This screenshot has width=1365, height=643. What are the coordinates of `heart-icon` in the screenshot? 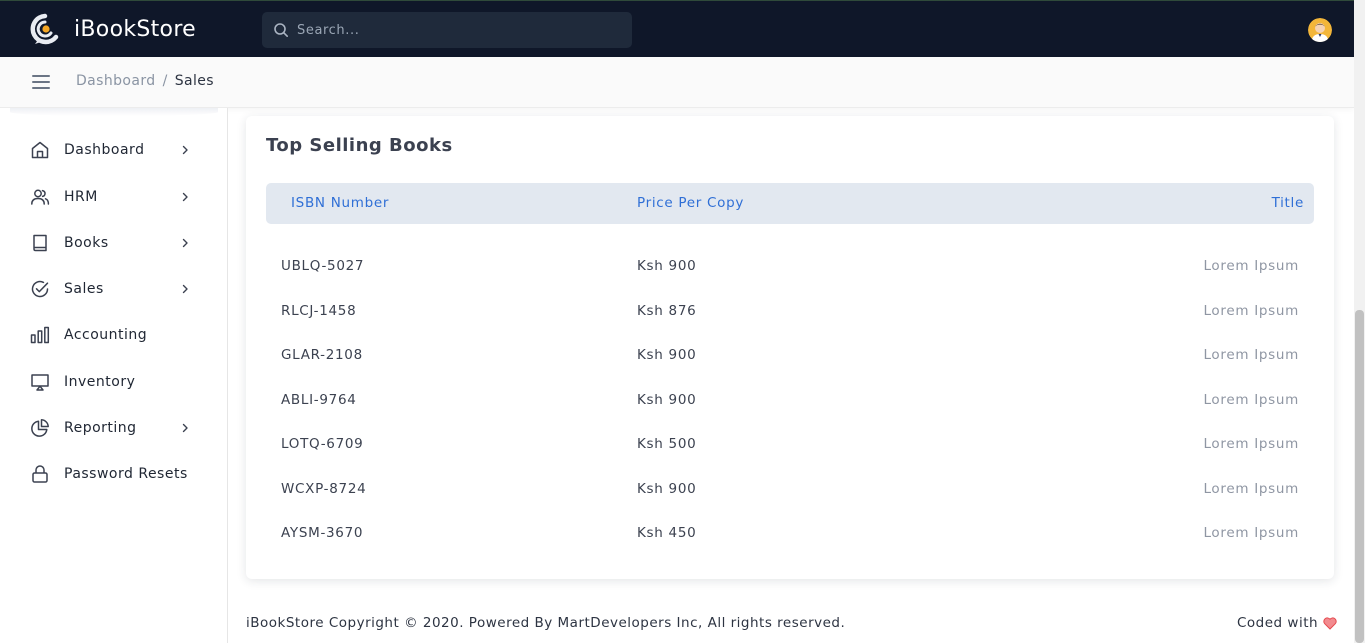 It's located at (1330, 623).